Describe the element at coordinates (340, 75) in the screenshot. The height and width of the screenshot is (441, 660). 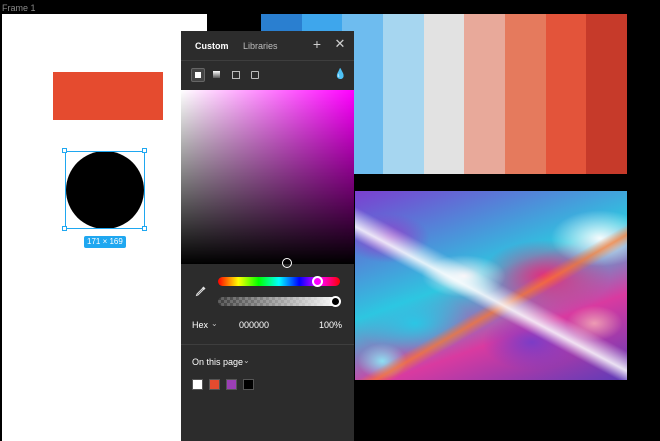
I see `drop-icon: 💧` at that location.